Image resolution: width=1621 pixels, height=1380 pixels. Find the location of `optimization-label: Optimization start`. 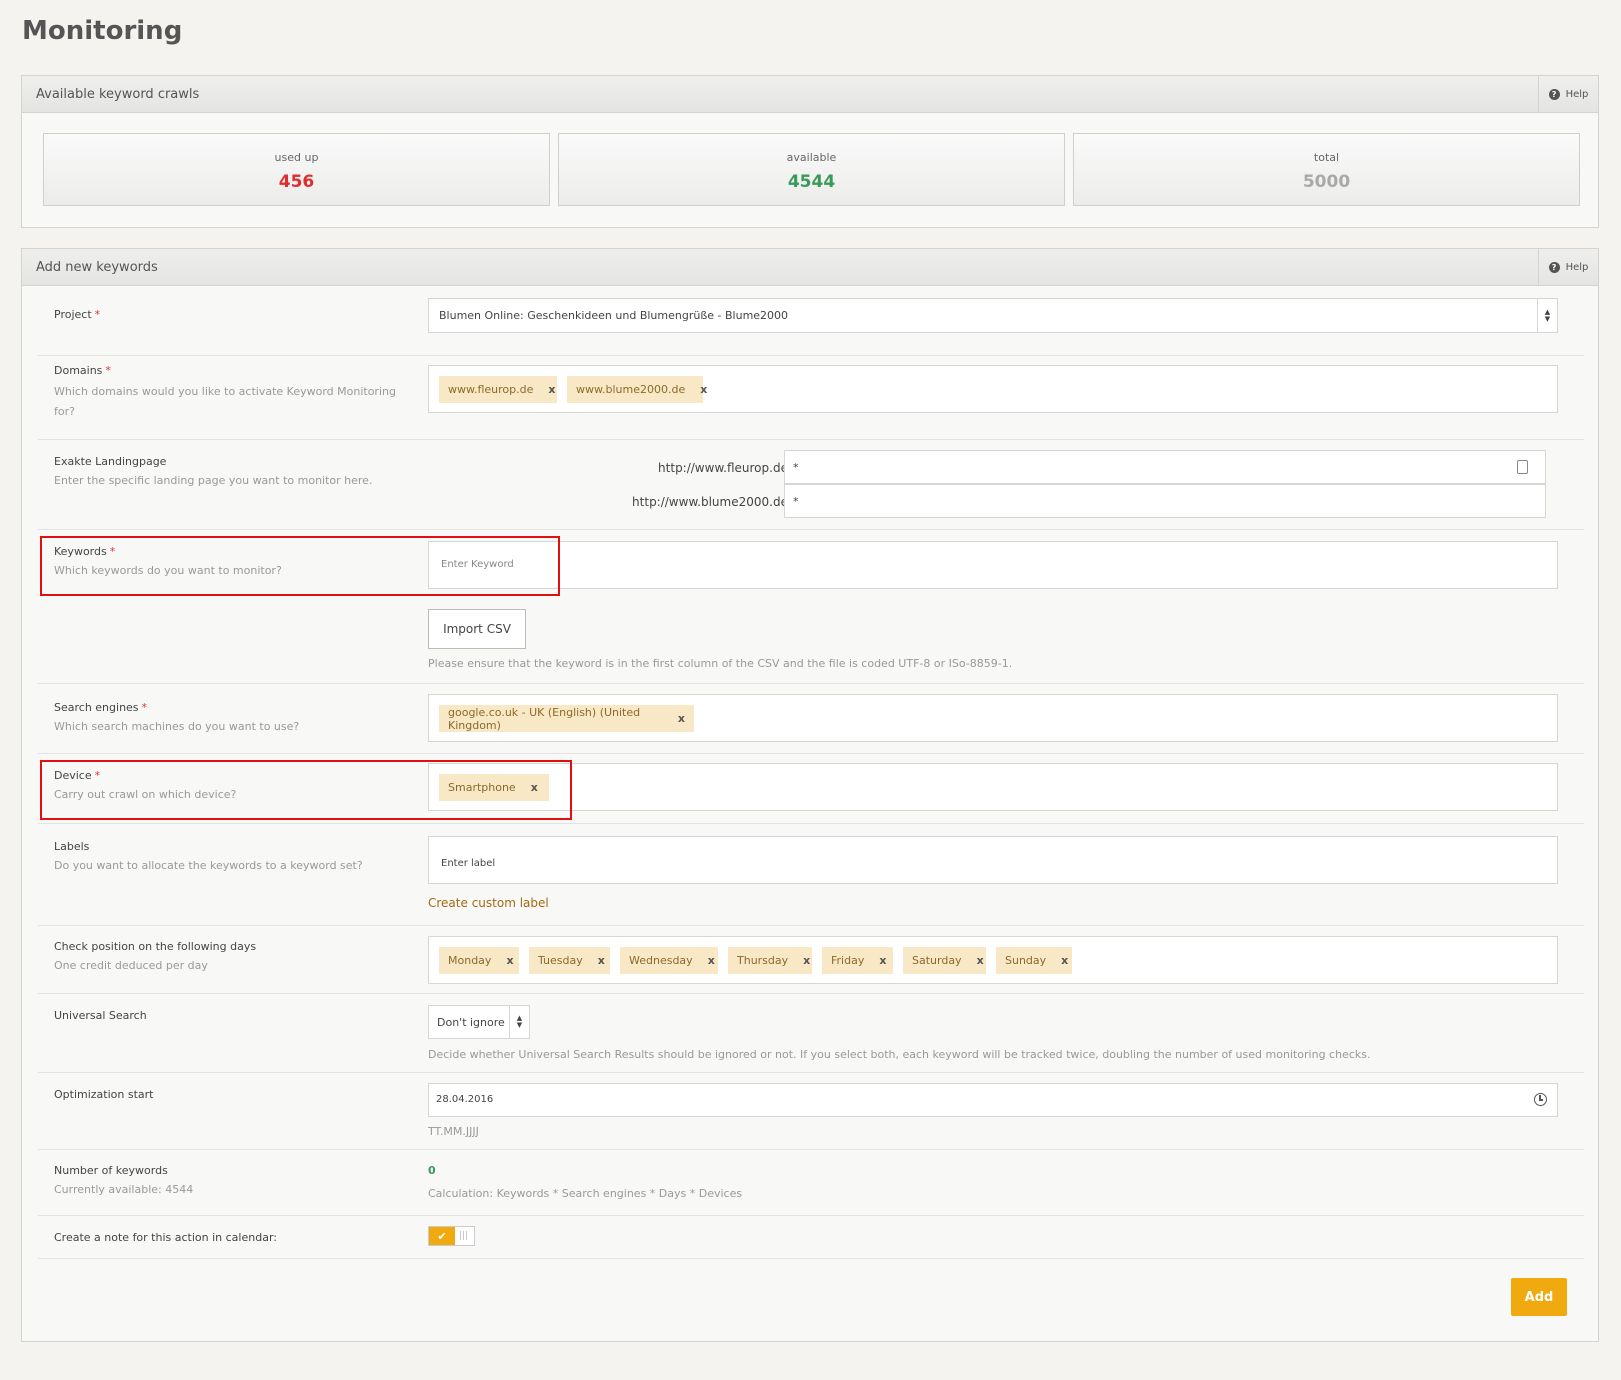

optimization-label: Optimization start is located at coordinates (104, 1094).